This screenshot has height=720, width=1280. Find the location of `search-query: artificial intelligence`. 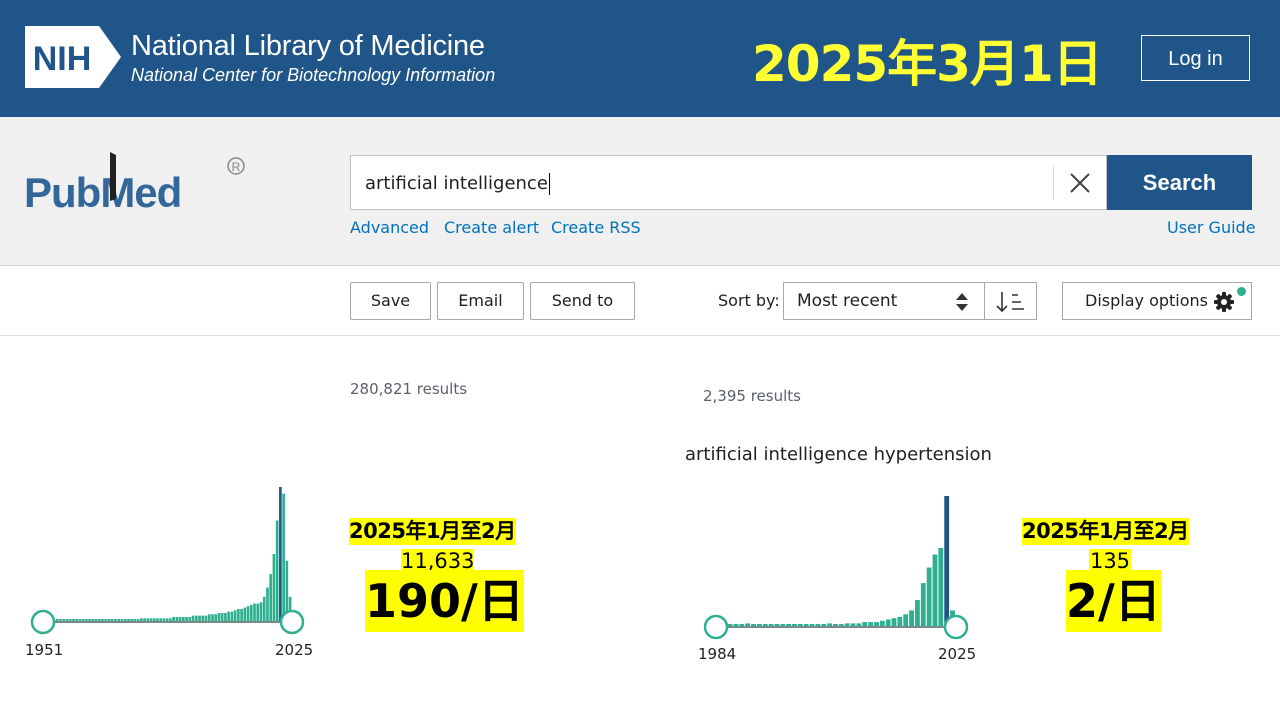

search-query: artificial intelligence is located at coordinates (456, 183).